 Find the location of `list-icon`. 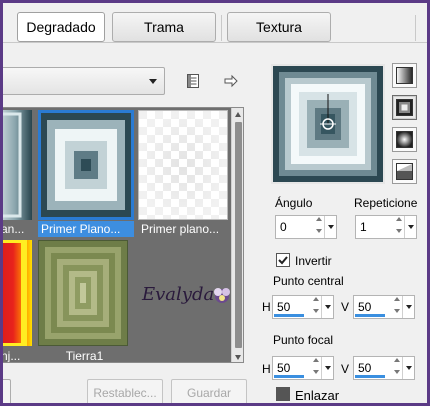

list-icon is located at coordinates (193, 81).